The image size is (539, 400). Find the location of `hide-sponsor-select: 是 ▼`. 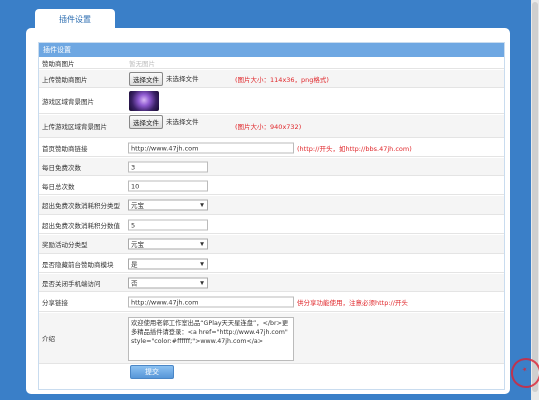

hide-sponsor-select: 是 ▼ is located at coordinates (168, 263).